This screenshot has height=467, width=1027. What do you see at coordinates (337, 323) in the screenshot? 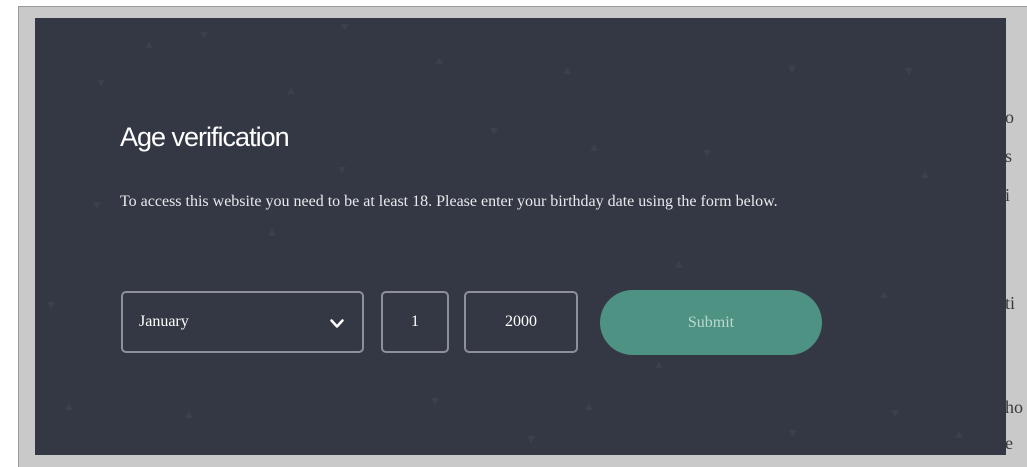
I see `chevron-down-icon` at bounding box center [337, 323].